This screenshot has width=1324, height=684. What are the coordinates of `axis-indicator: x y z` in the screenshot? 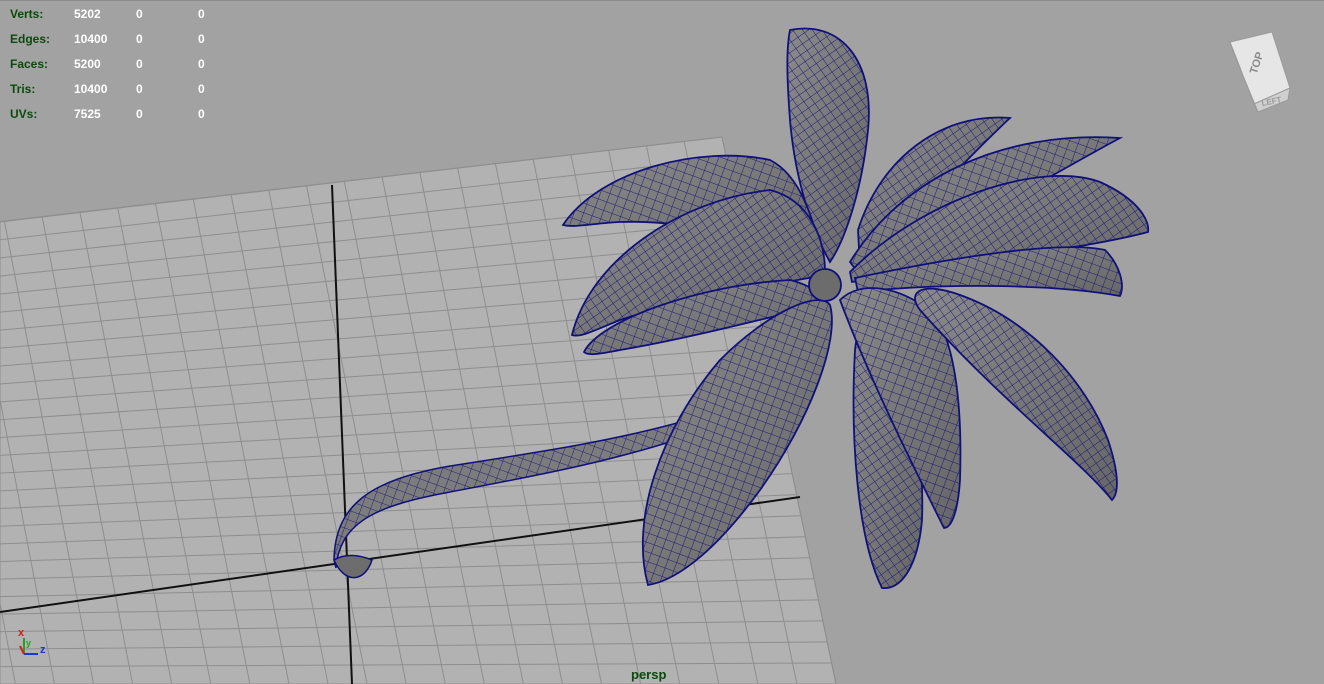 It's located at (34, 644).